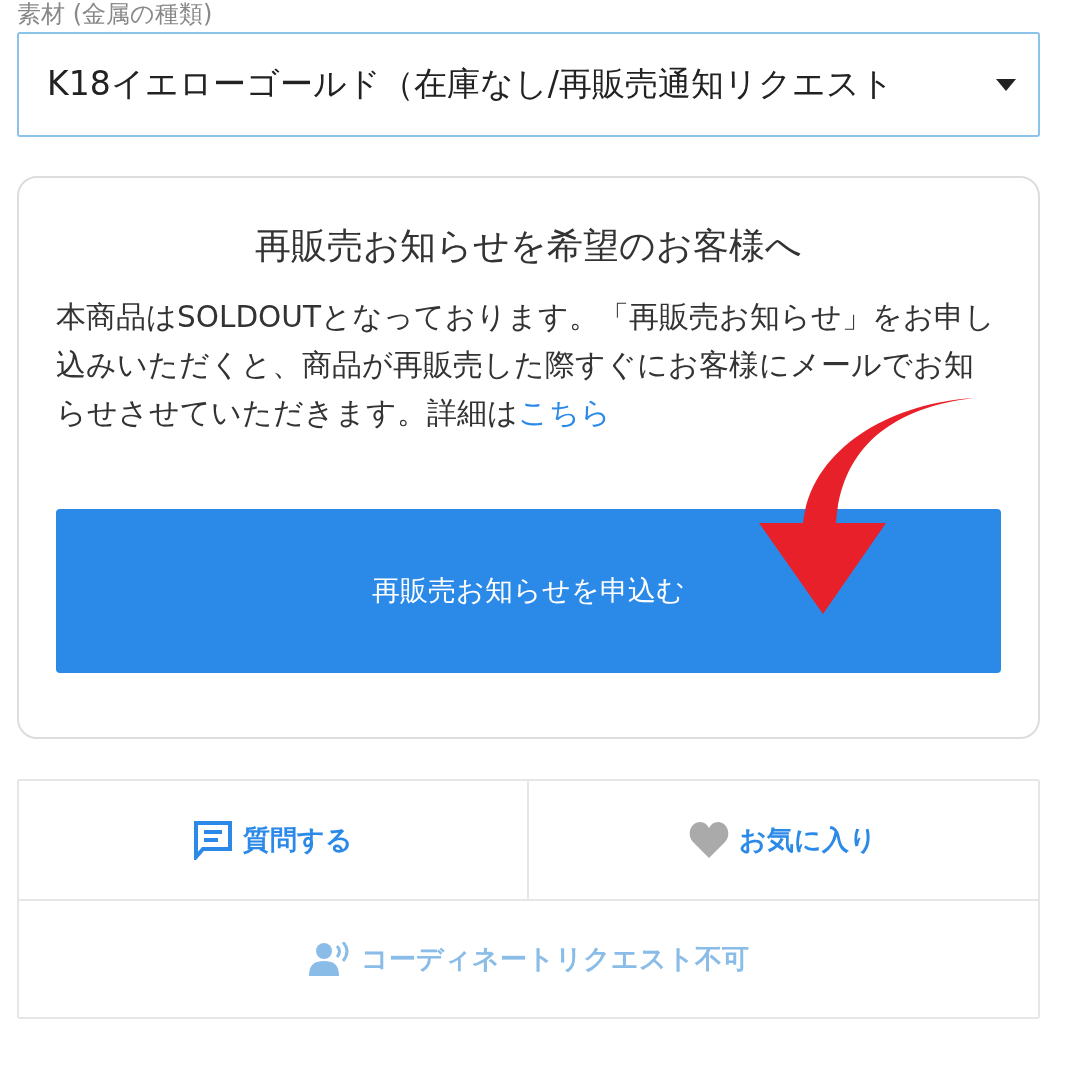 This screenshot has width=1080, height=1080. What do you see at coordinates (528, 591) in the screenshot?
I see `restock-request-button: 再販売お知らせを申込む` at bounding box center [528, 591].